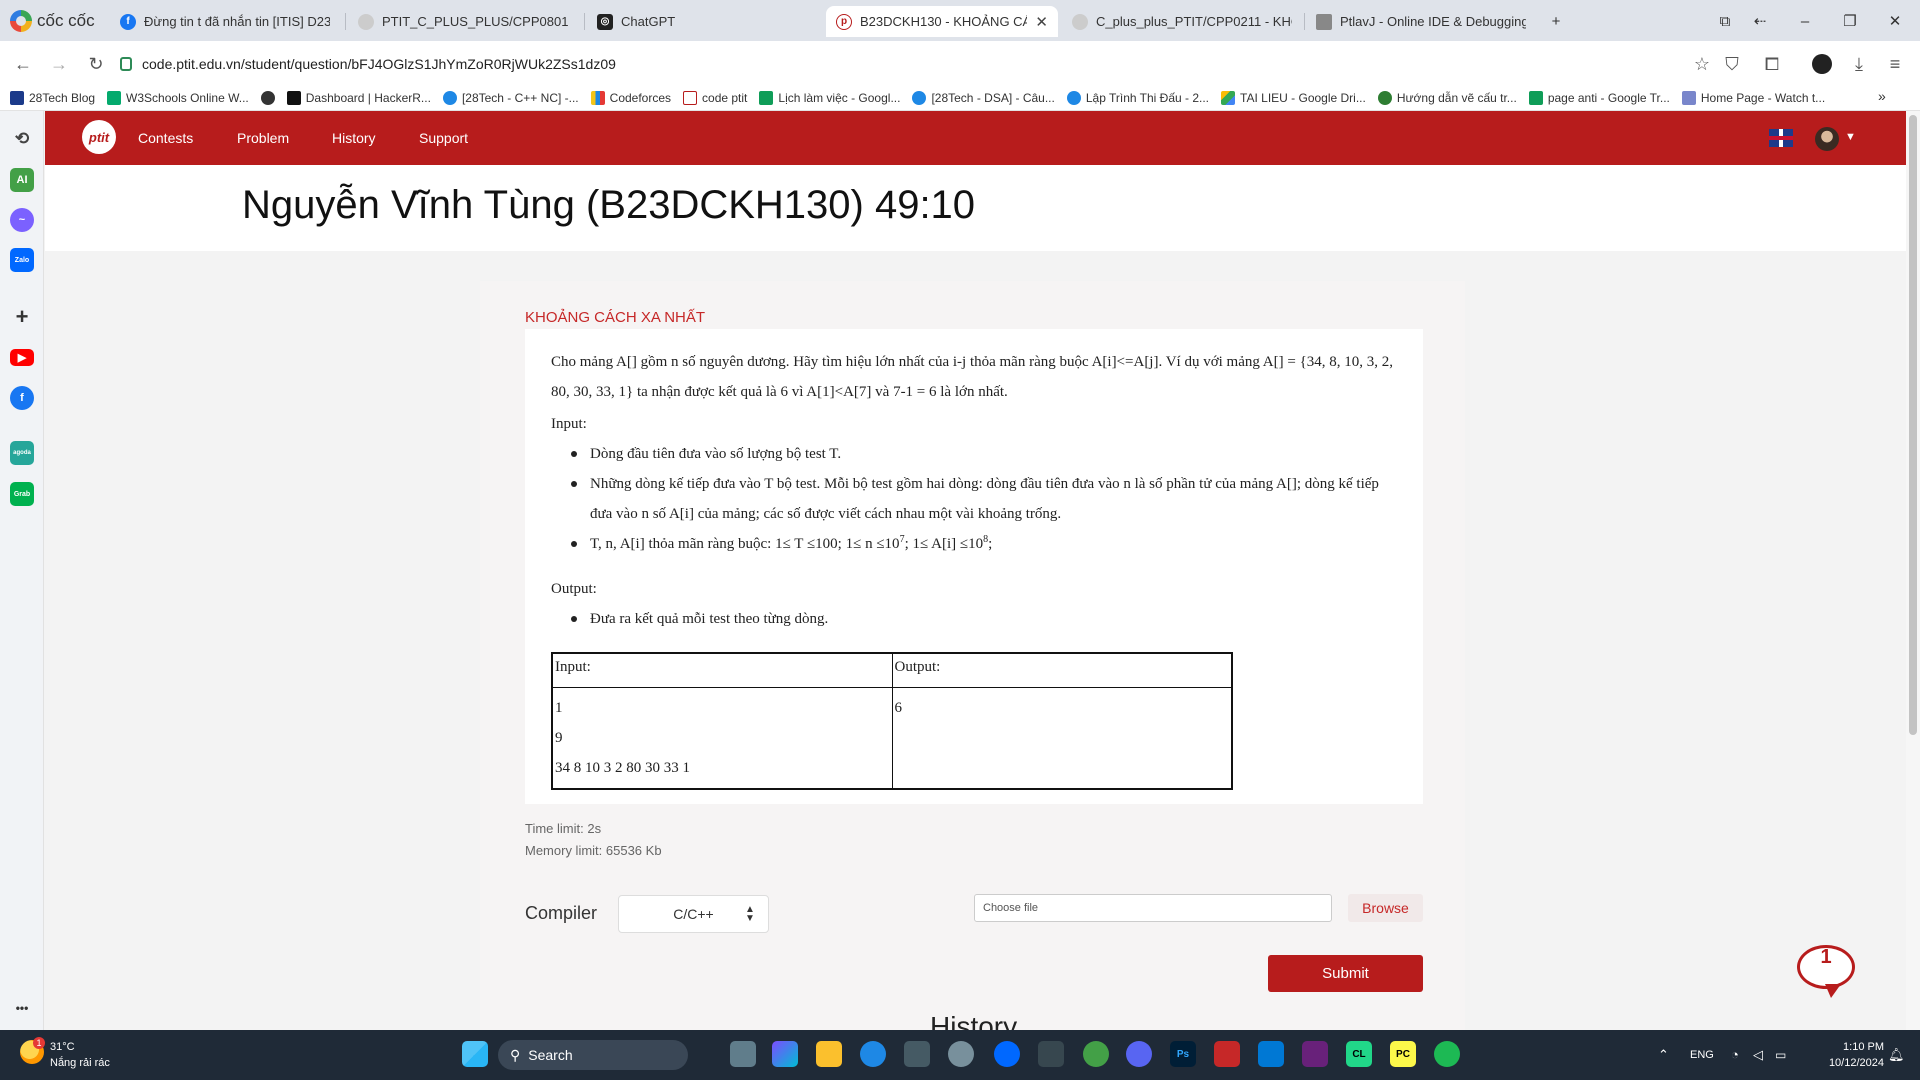 The width and height of the screenshot is (1920, 1080). I want to click on submit-button: Submit, so click(1345, 973).